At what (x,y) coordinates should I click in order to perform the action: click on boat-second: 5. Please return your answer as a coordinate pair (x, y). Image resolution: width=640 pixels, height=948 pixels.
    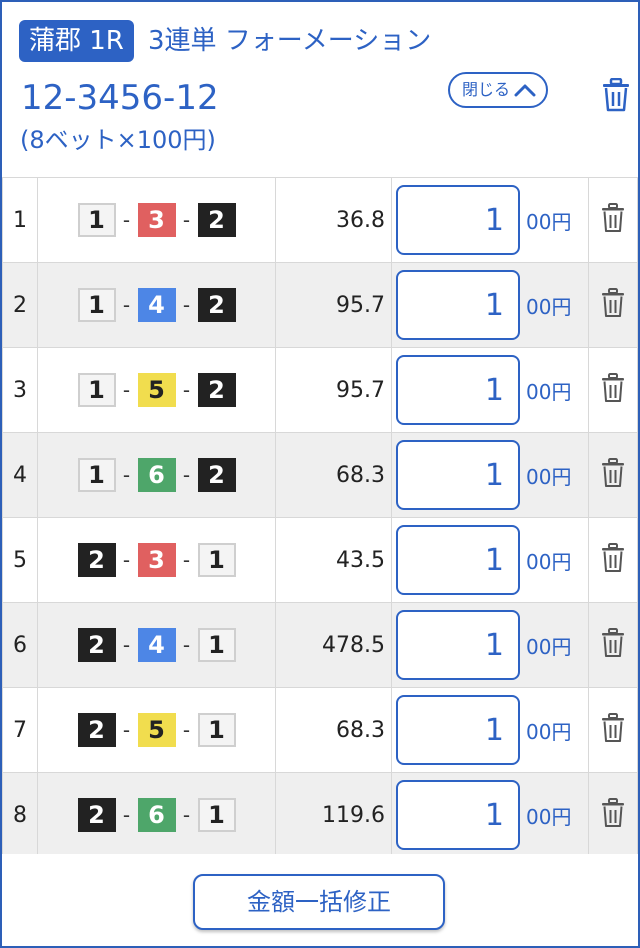
    Looking at the image, I should click on (156, 390).